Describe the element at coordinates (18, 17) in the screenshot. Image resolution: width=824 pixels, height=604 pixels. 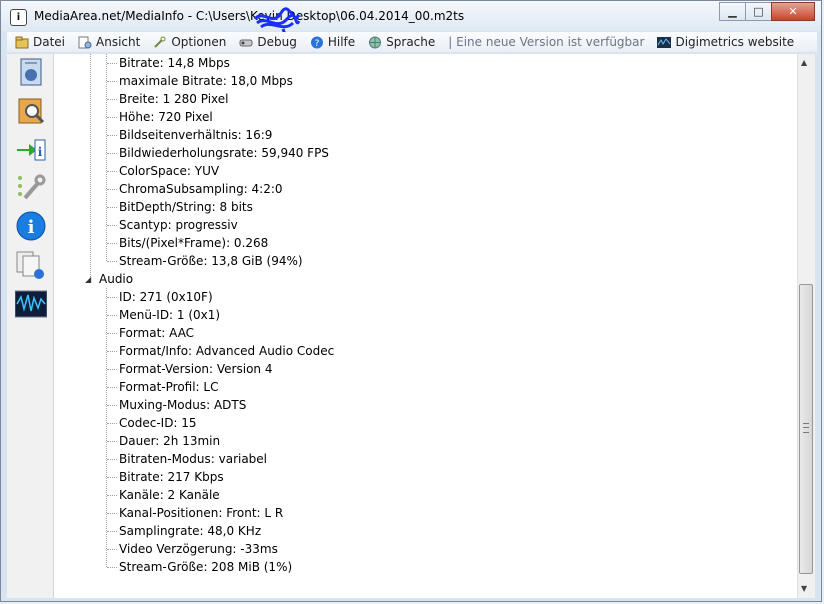
I see `mediainfo-app-icon: i` at that location.